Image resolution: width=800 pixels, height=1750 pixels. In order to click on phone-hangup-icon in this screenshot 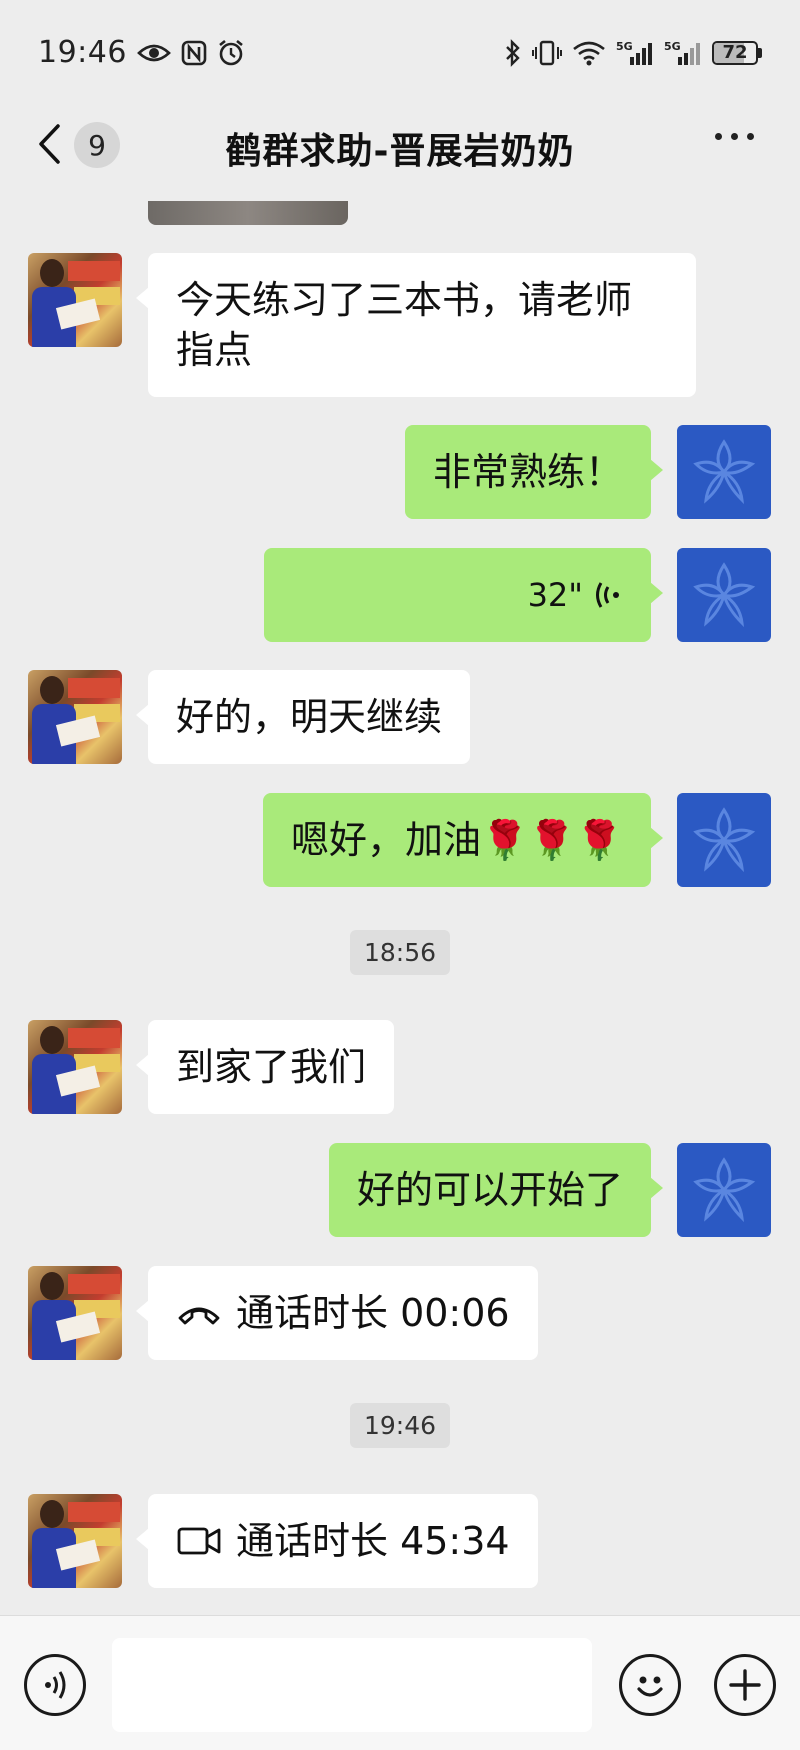, I will do `click(199, 1316)`.